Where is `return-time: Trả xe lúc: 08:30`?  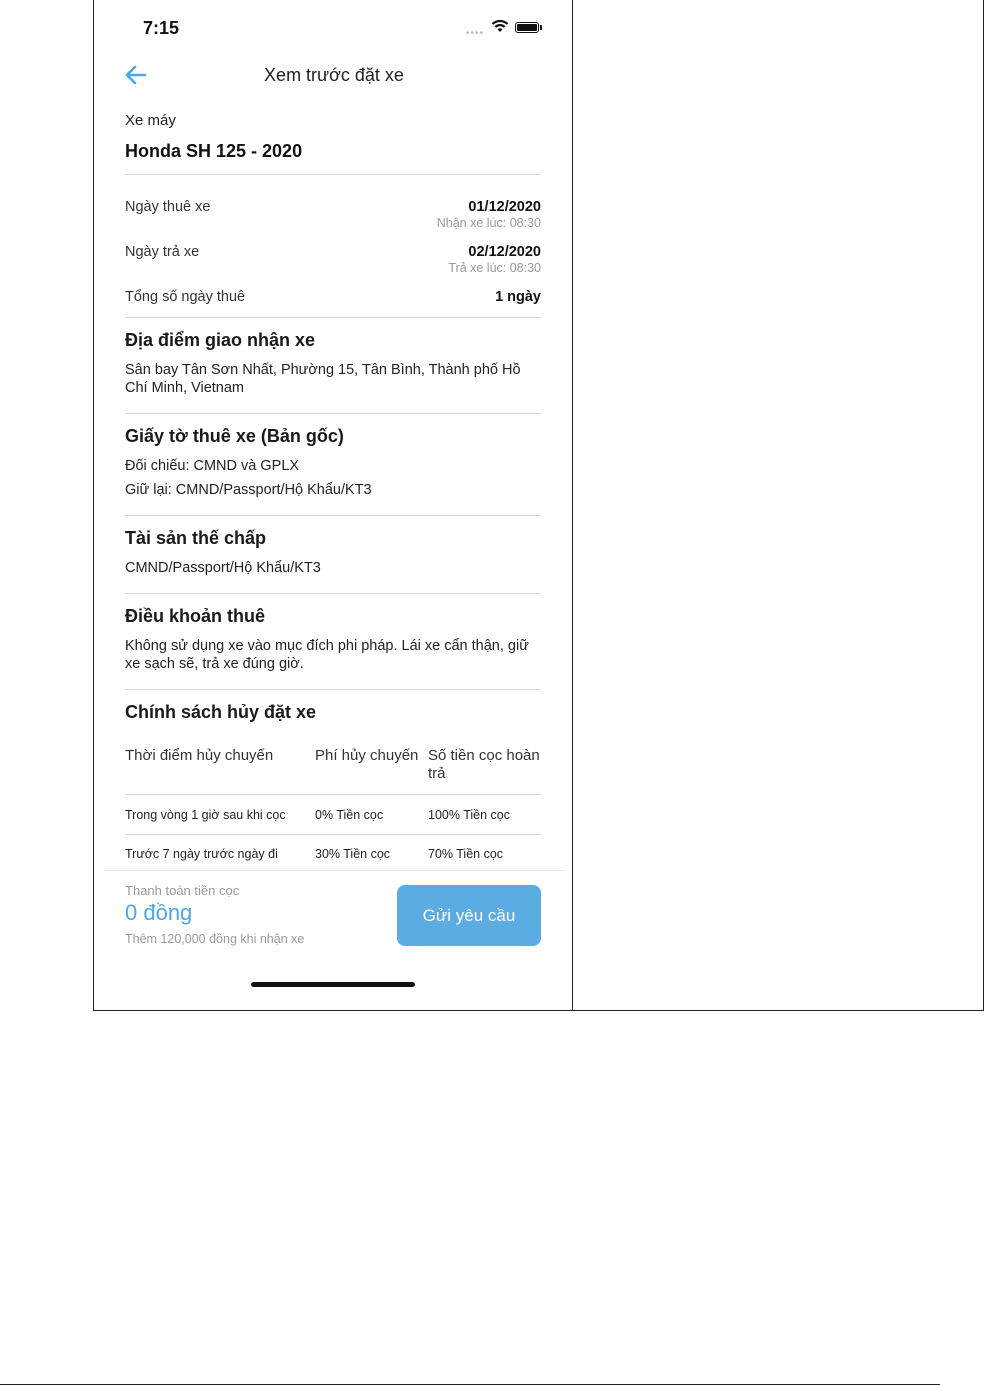
return-time: Trả xe lúc: 08:30 is located at coordinates (494, 268).